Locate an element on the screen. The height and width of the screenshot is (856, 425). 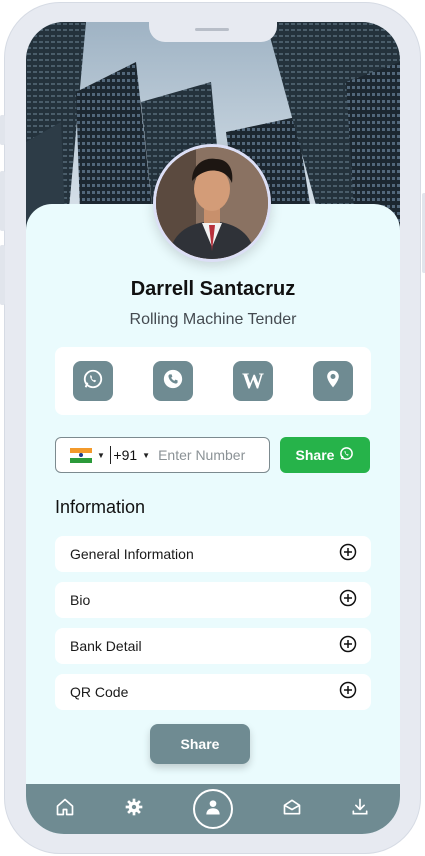
location-button is located at coordinates (333, 381).